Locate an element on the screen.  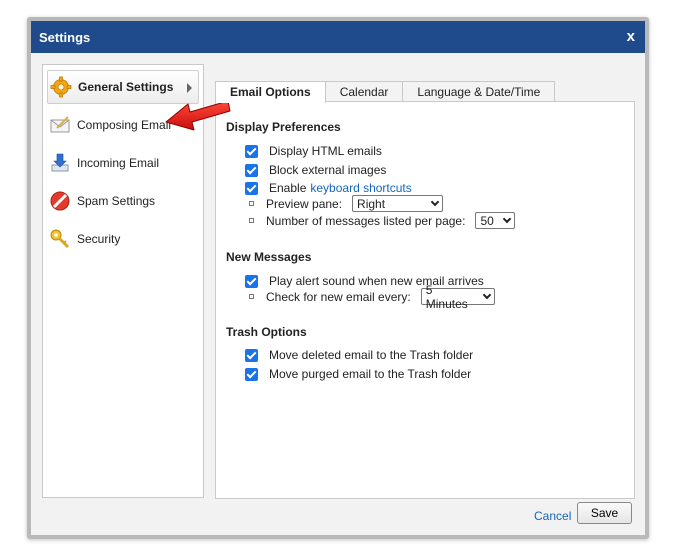
close-icon: x is located at coordinates (631, 36).